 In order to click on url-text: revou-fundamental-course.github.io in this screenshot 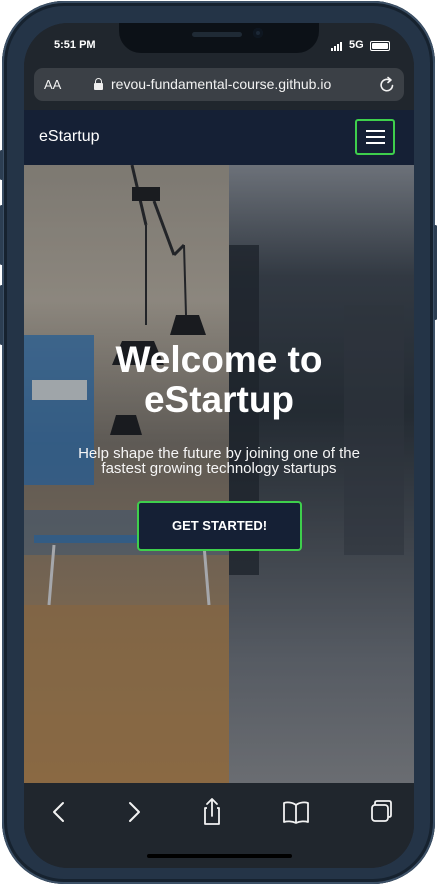, I will do `click(221, 84)`.